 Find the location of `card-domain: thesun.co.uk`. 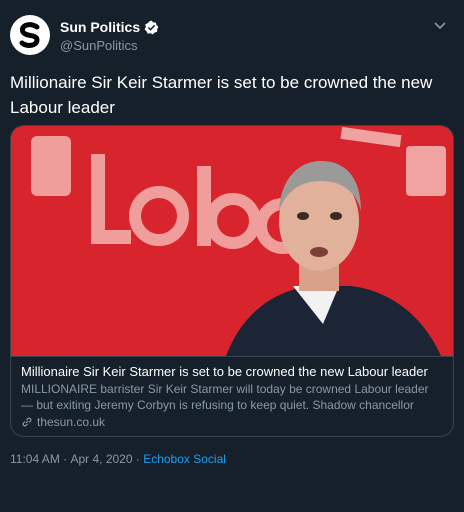

card-domain: thesun.co.uk is located at coordinates (71, 422).